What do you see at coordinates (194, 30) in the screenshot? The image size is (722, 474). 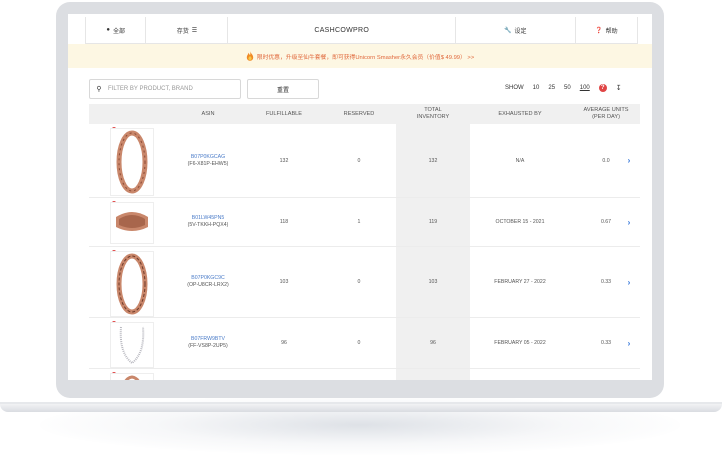 I see `menu-icon: ☰` at bounding box center [194, 30].